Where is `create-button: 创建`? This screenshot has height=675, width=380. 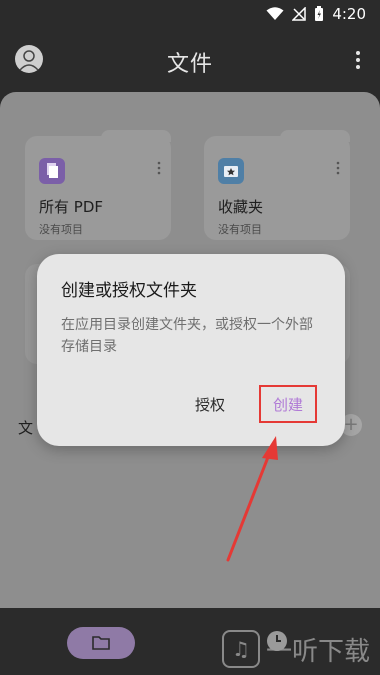
create-button: 创建 is located at coordinates (288, 404).